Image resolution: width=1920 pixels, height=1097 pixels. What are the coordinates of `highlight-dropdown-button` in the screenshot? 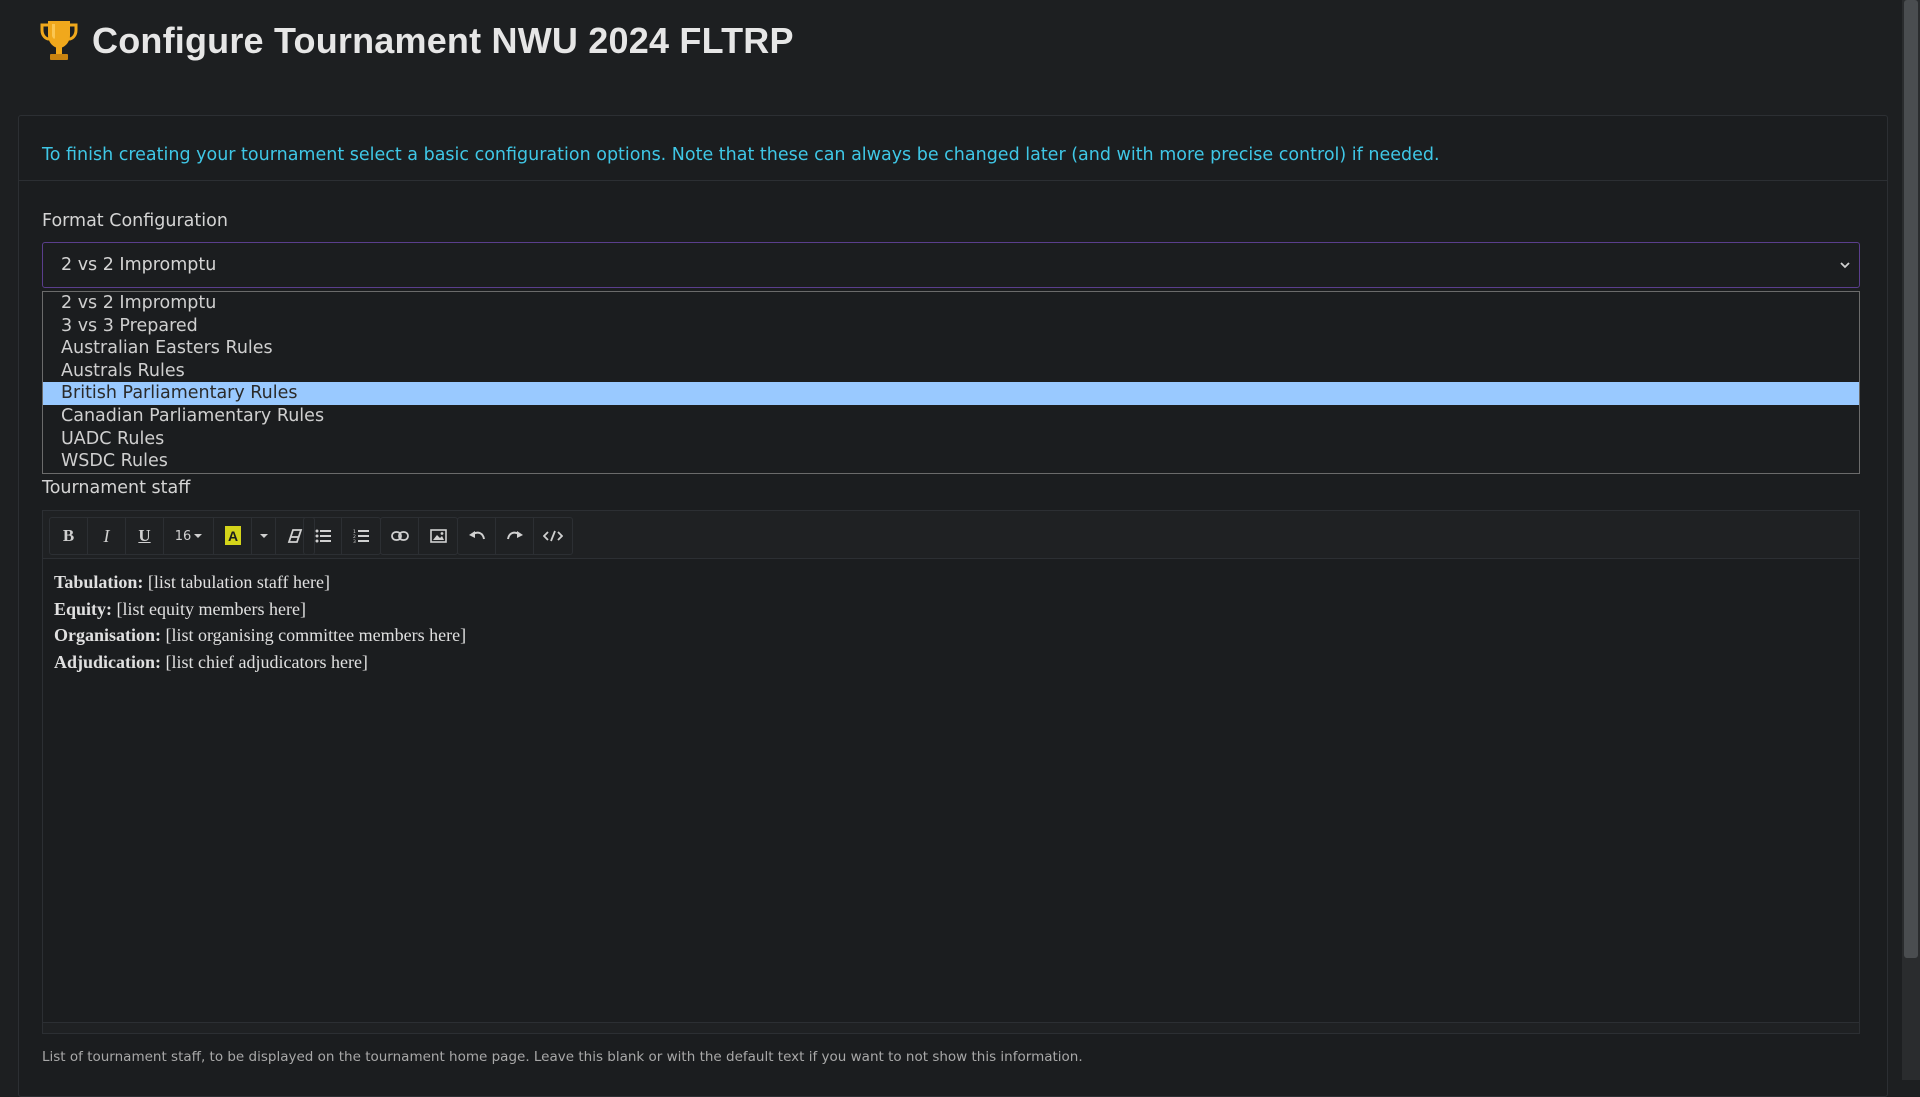 It's located at (264, 536).